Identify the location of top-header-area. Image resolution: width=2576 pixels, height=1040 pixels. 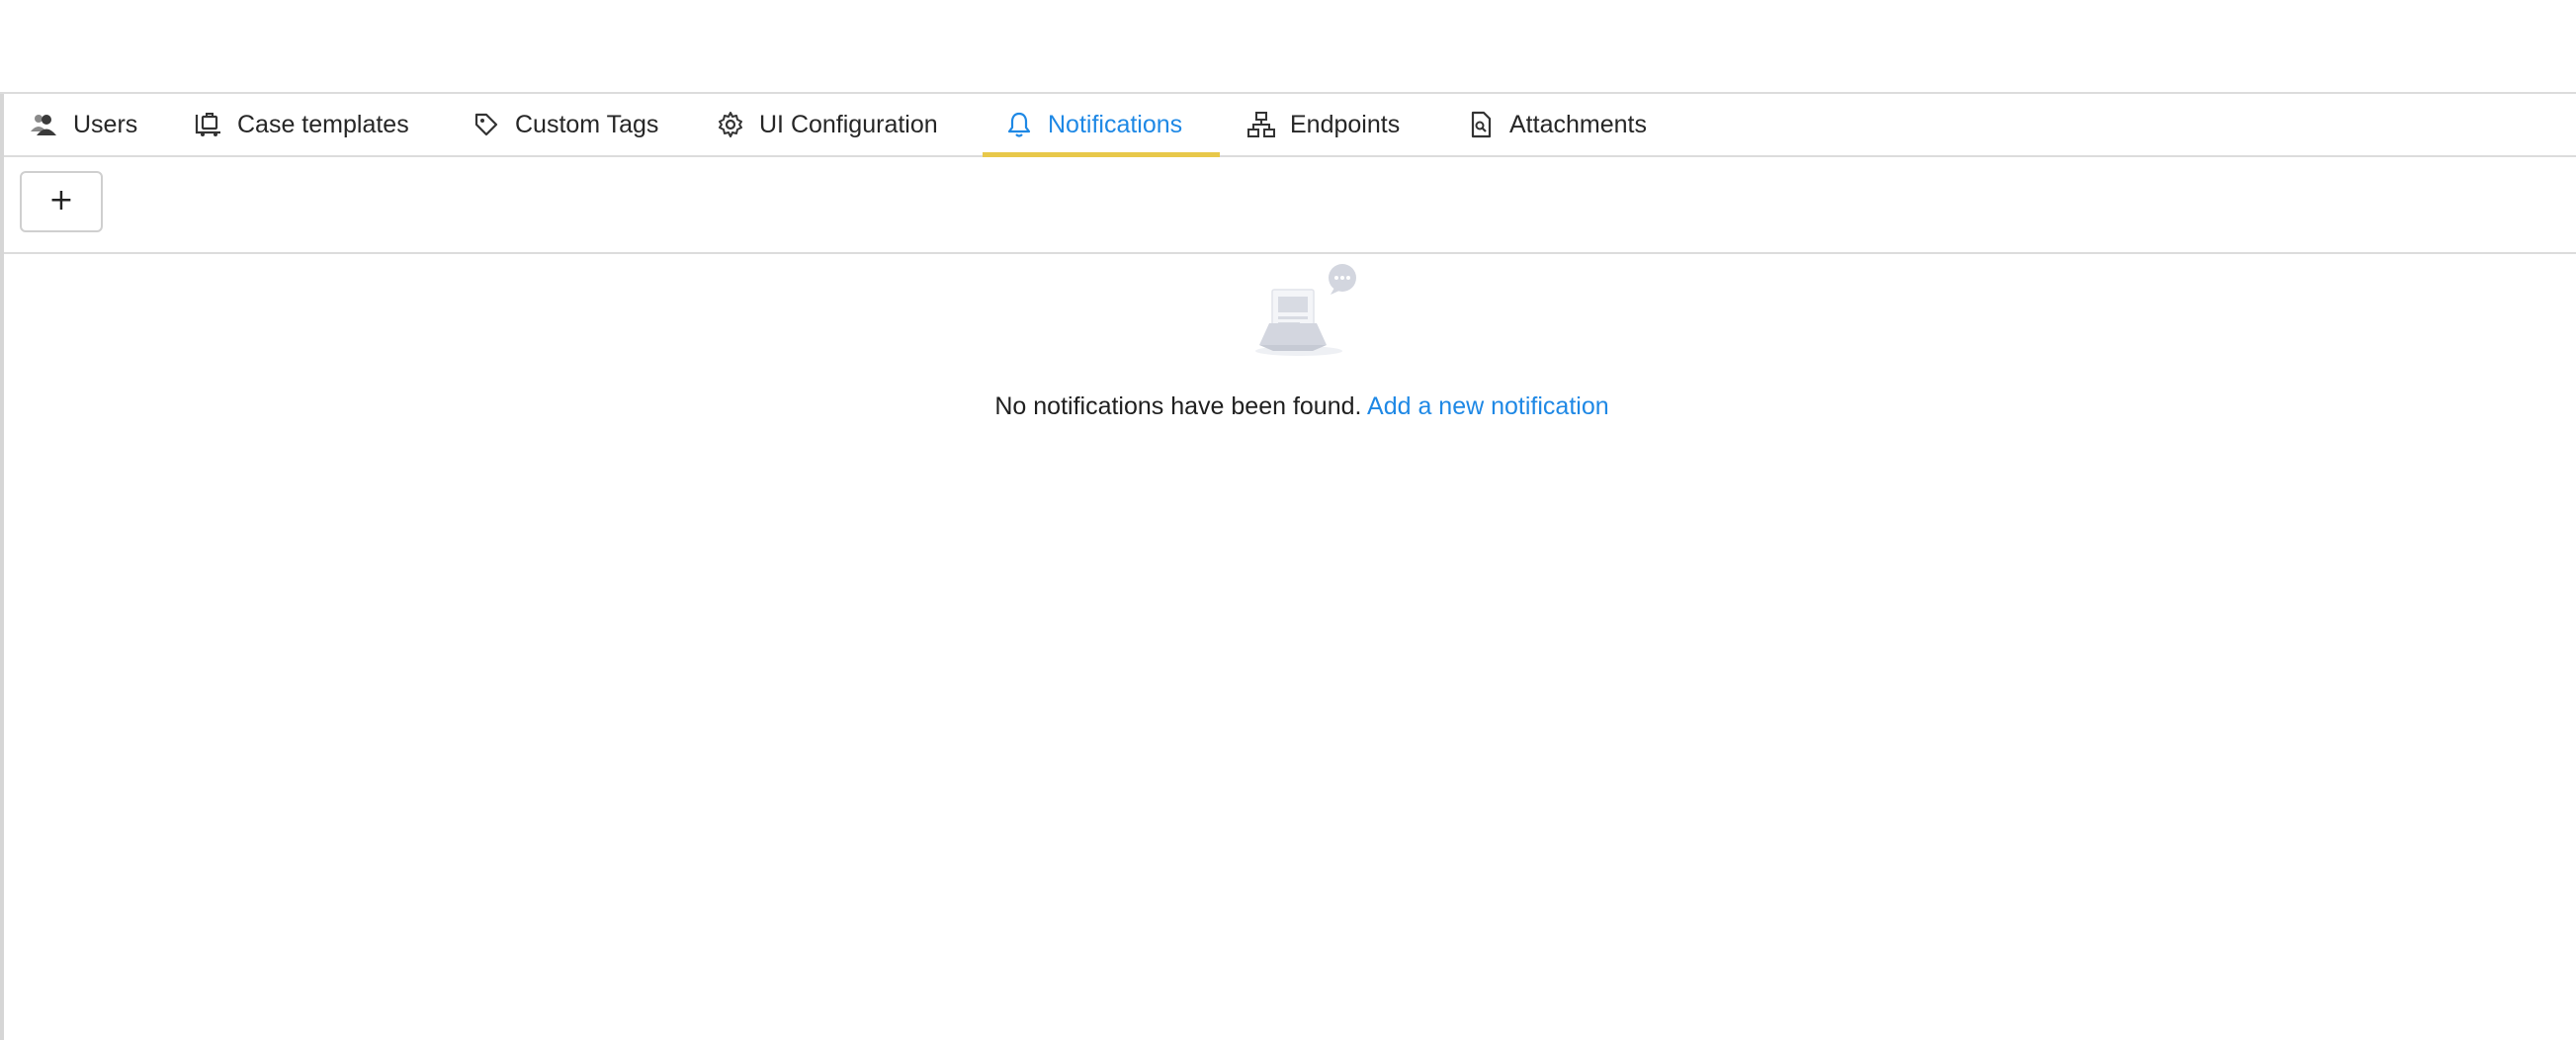
(1288, 47).